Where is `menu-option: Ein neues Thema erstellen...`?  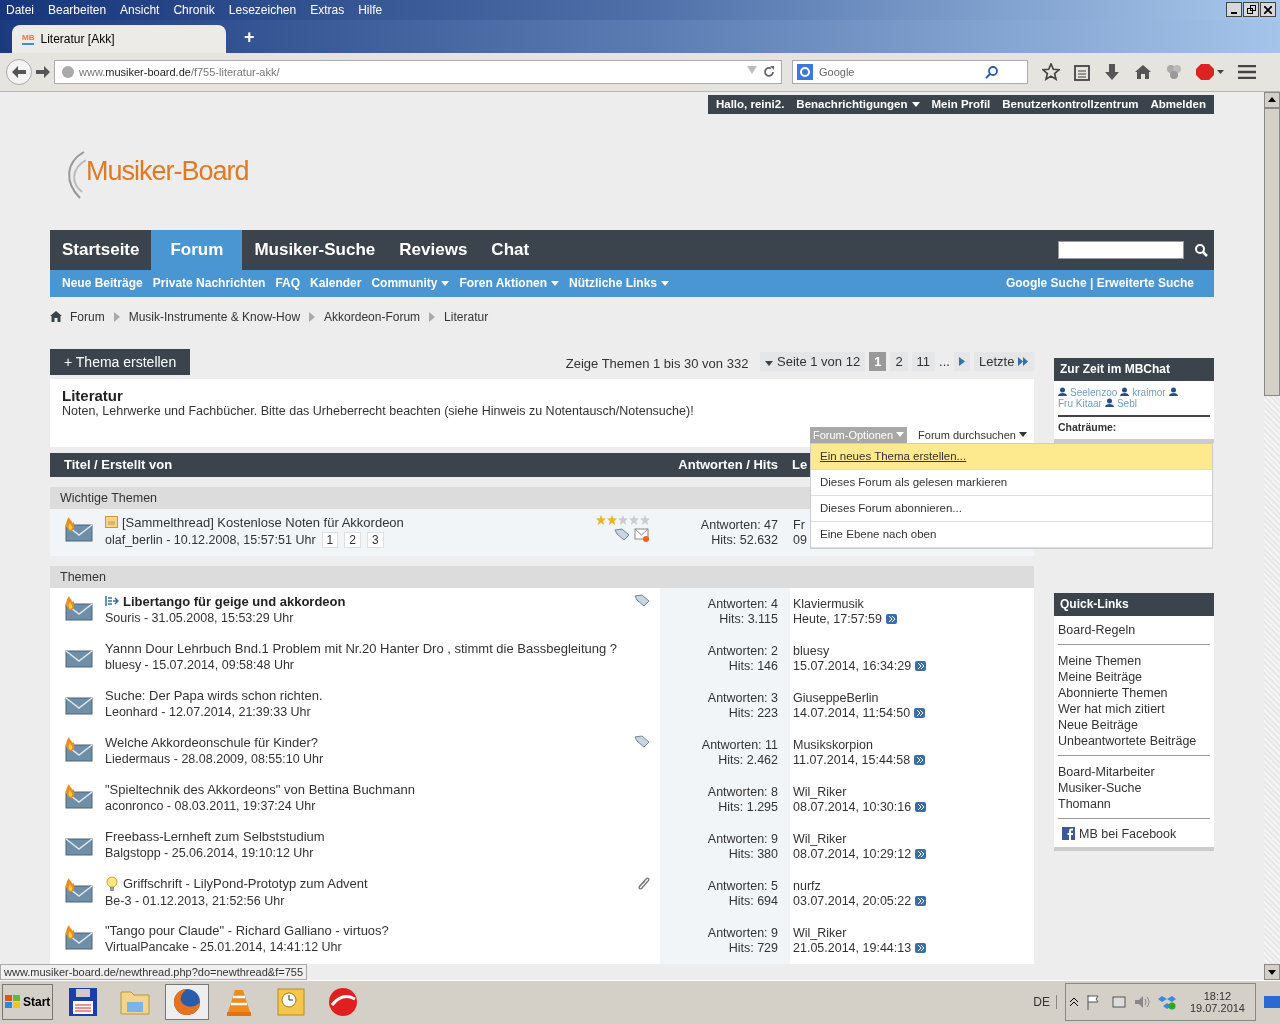 menu-option: Ein neues Thema erstellen... is located at coordinates (1011, 456).